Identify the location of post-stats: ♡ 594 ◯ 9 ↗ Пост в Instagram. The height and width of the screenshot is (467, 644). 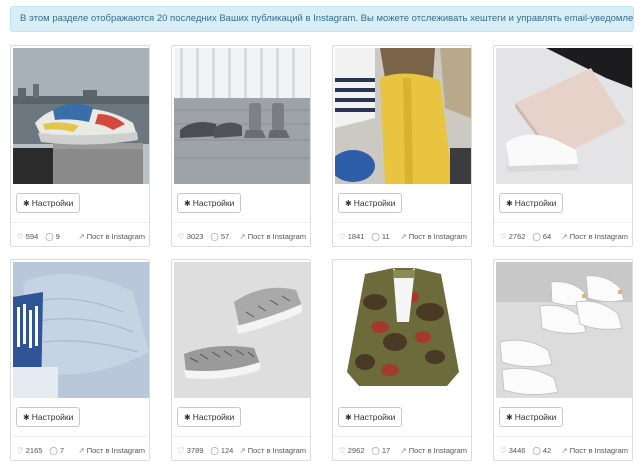
(81, 236).